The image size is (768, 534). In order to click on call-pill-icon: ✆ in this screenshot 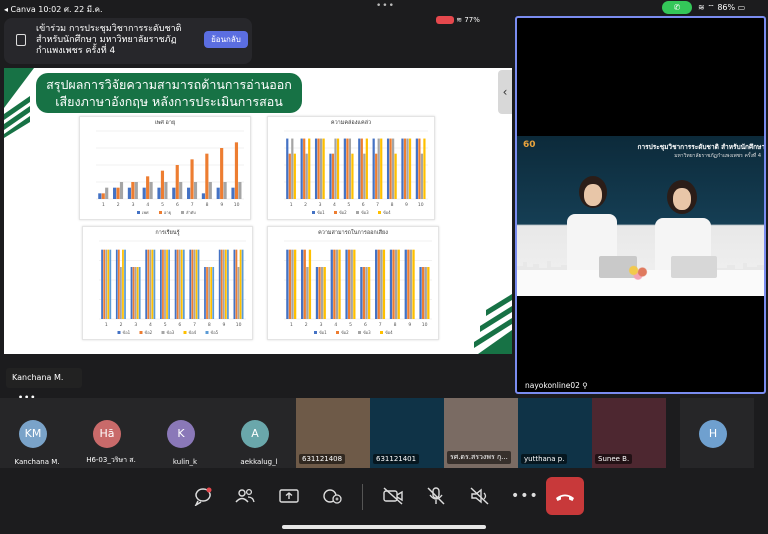, I will do `click(677, 7)`.